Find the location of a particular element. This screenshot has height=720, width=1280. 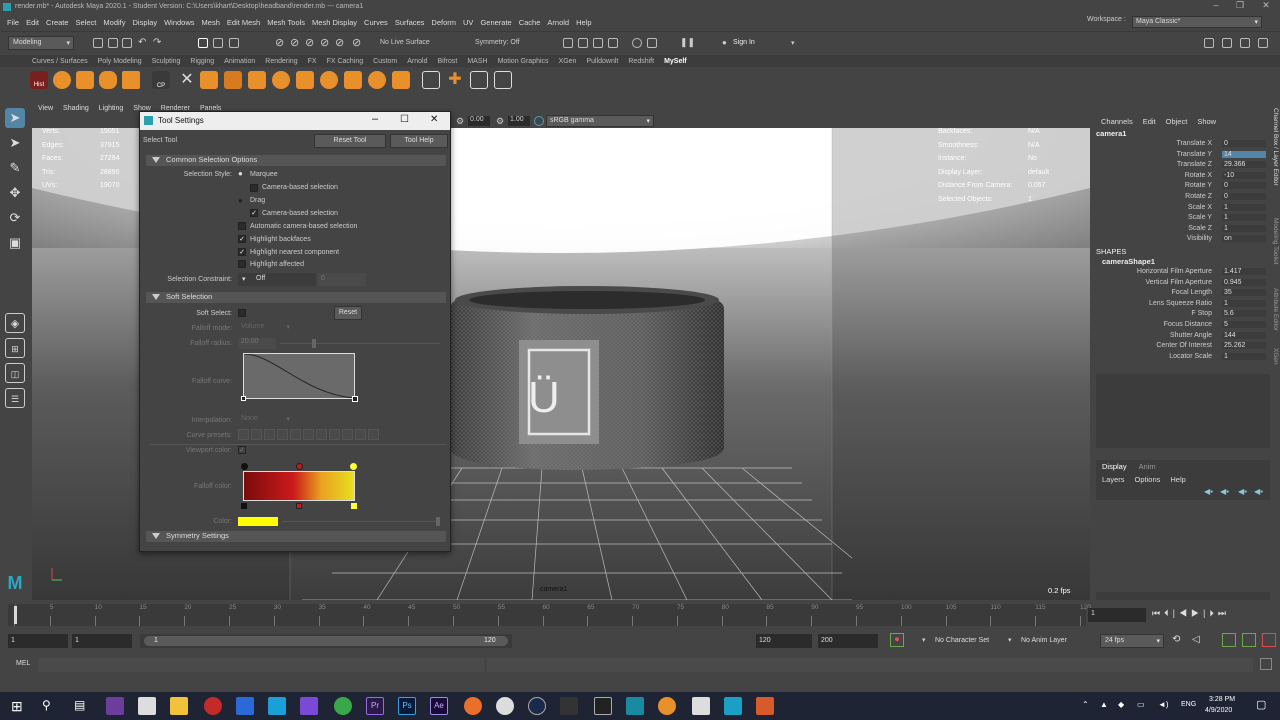

visual-studio-icon is located at coordinates (309, 706).